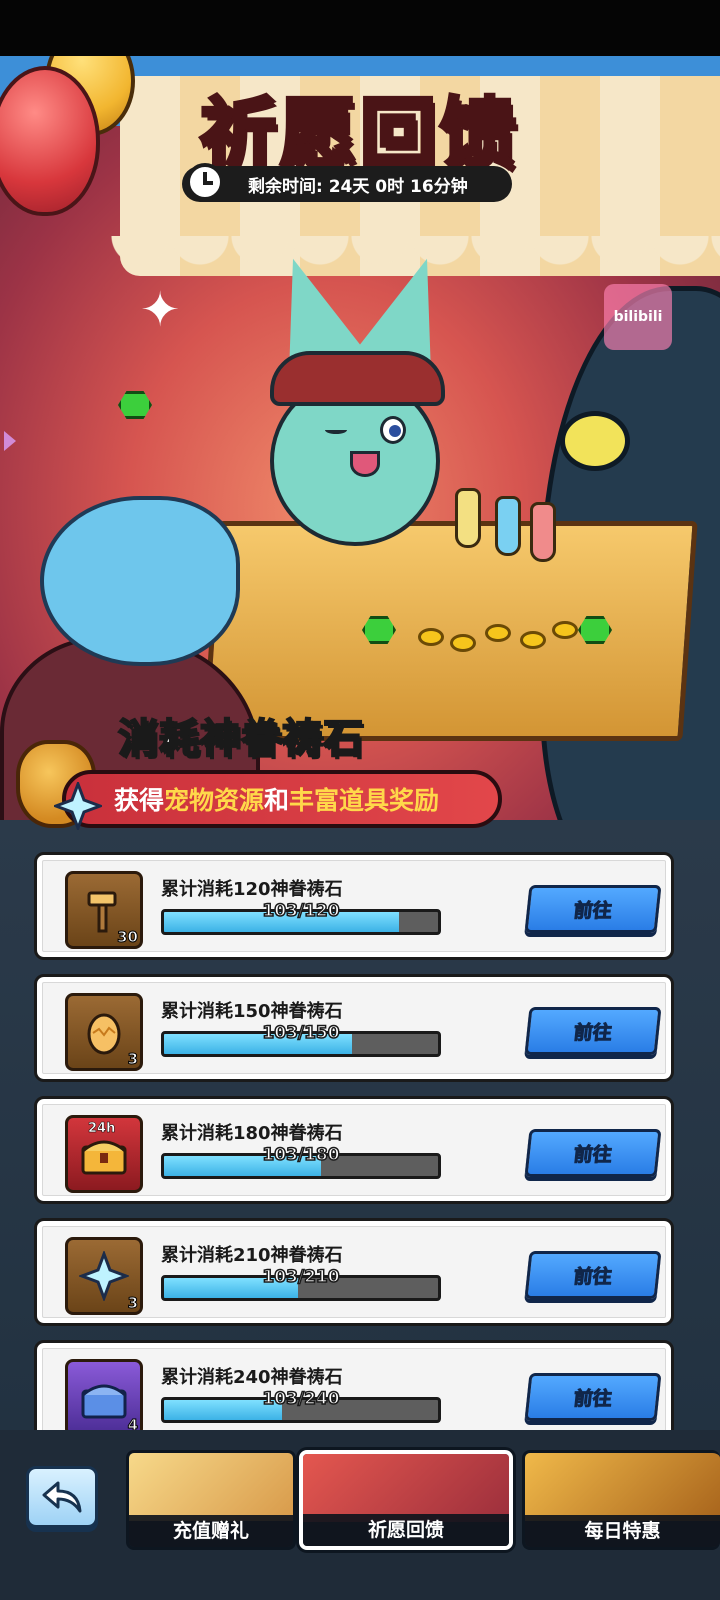 This screenshot has width=720, height=1600. I want to click on progress-text: 103/210, so click(301, 1277).